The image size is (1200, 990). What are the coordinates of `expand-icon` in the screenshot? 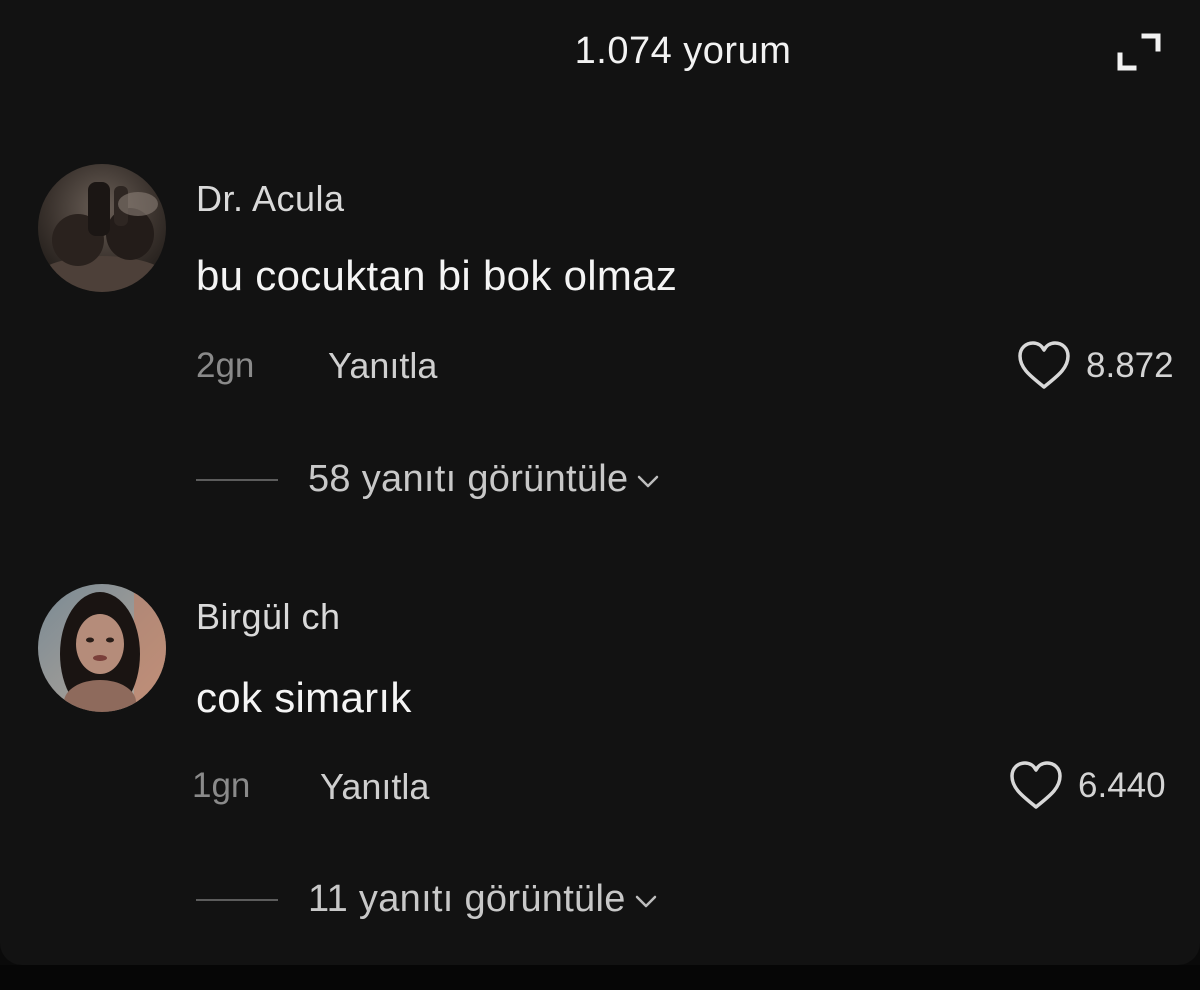 It's located at (1139, 52).